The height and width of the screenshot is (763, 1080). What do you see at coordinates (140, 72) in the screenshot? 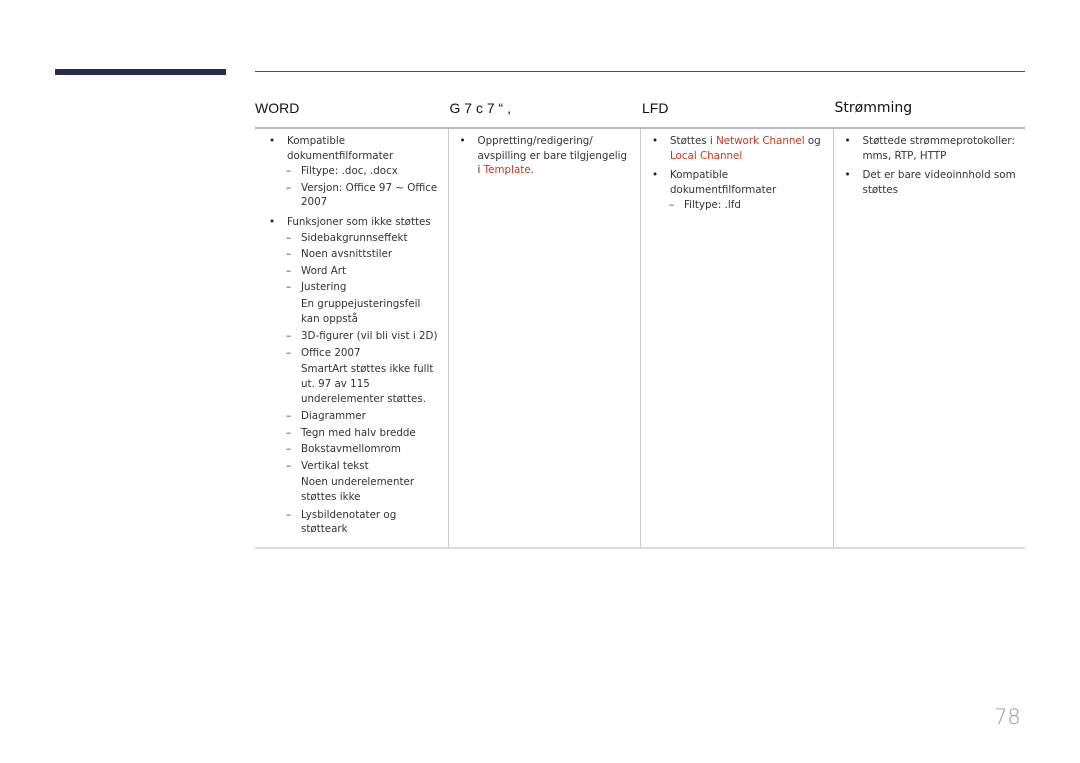
I see `section-marker-bar` at bounding box center [140, 72].